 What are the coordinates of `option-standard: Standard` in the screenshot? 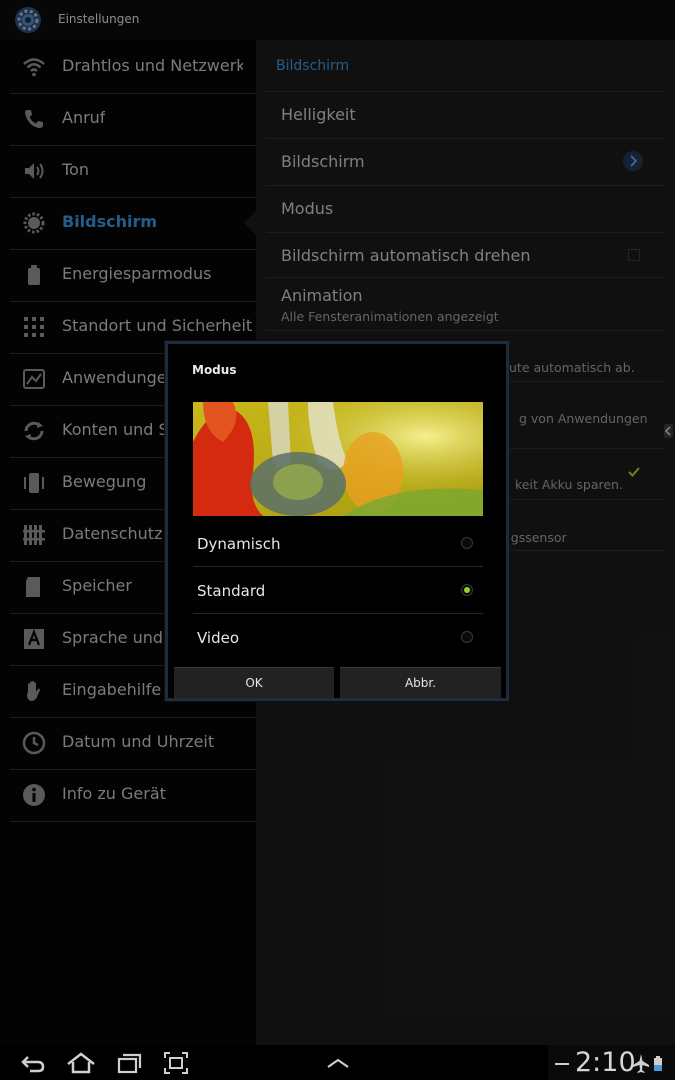 It's located at (338, 590).